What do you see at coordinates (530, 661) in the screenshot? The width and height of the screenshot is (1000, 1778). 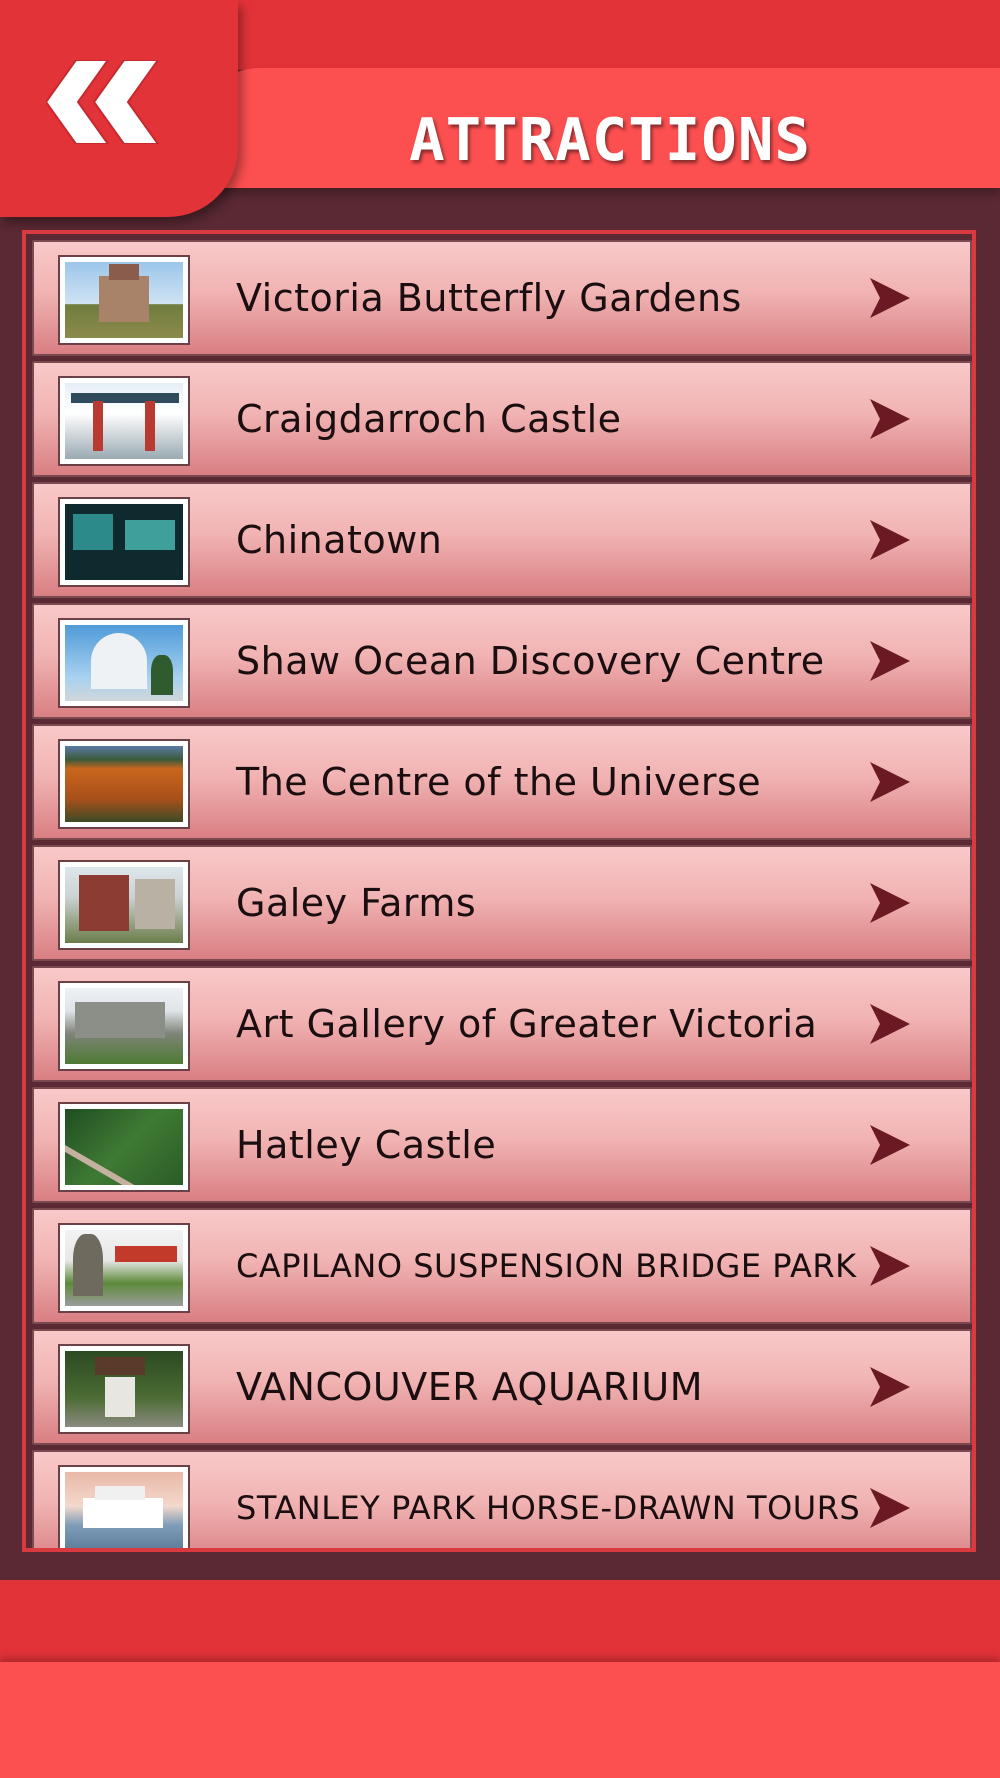 I see `attraction-name: Shaw Ocean Discovery Centre` at bounding box center [530, 661].